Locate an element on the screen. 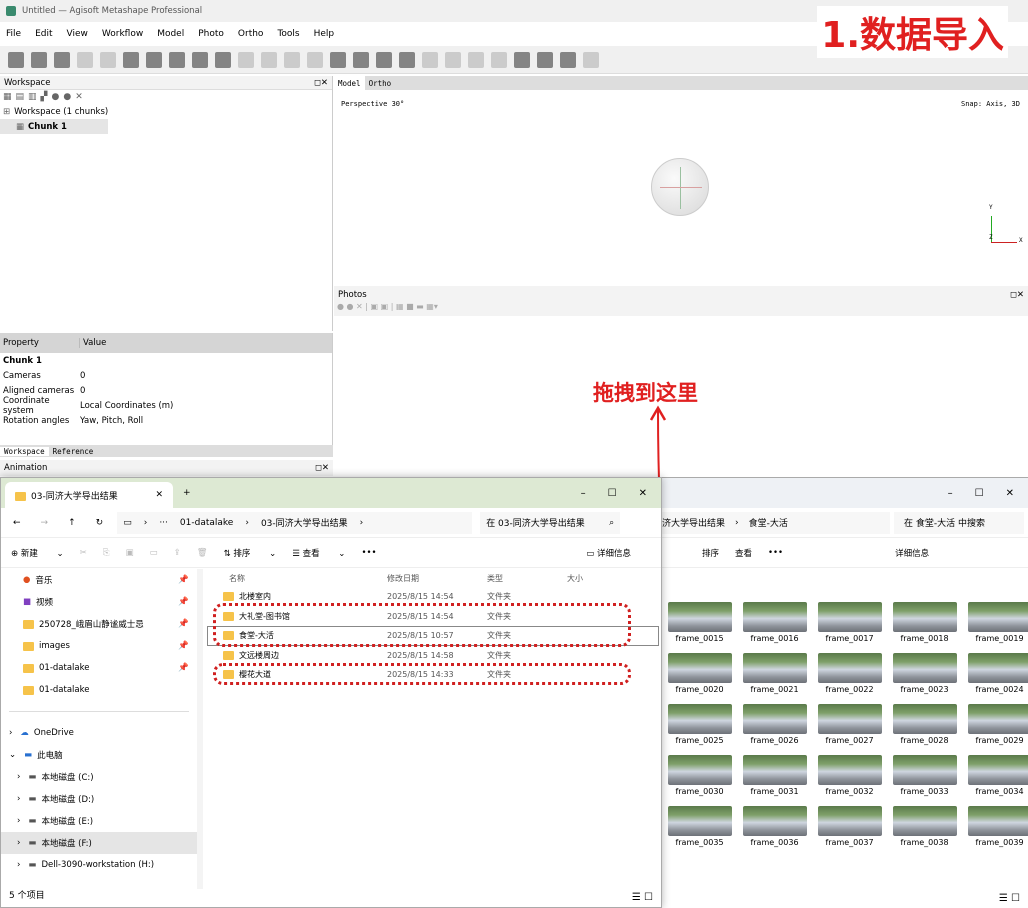 The height and width of the screenshot is (908, 1028). frame-thumbnail-item: frame_0020 is located at coordinates (699, 674).